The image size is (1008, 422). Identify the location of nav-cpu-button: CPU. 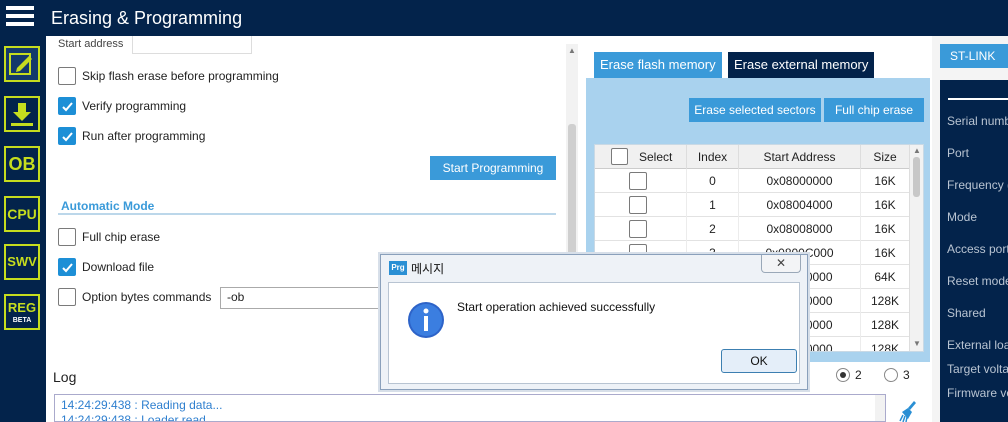
(22, 214).